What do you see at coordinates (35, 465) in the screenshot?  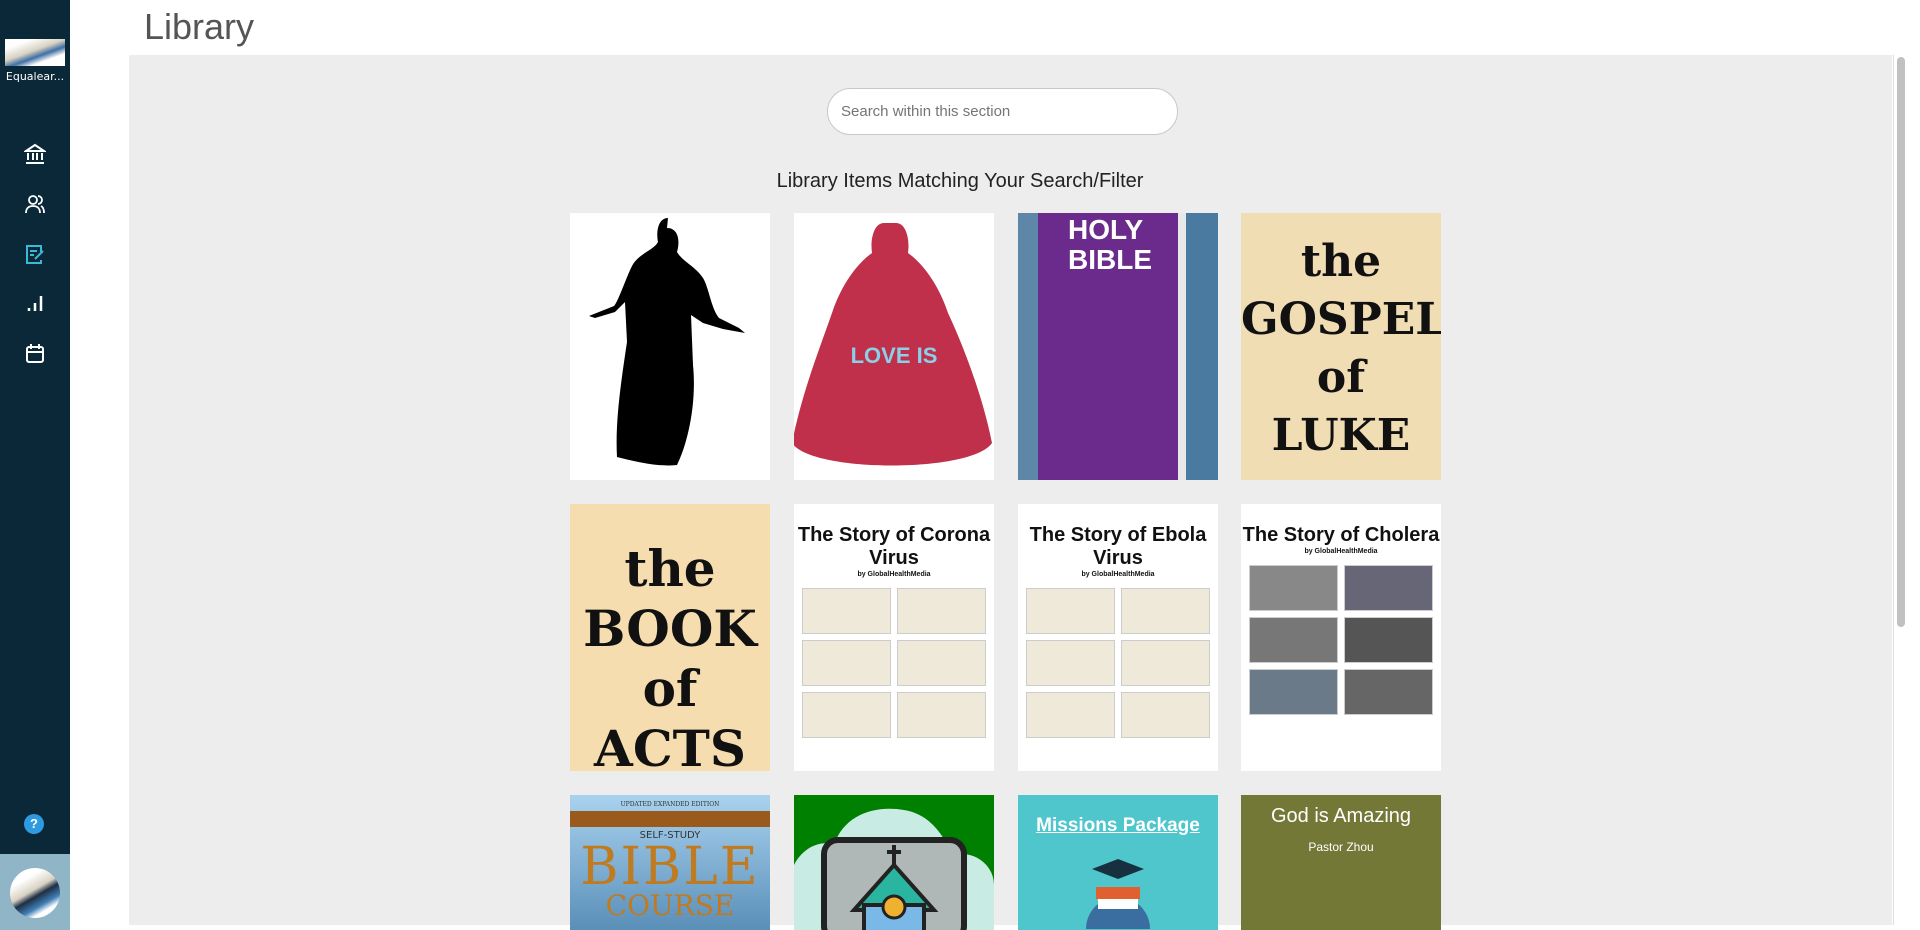 I see `sidebar: Equalear... ?` at bounding box center [35, 465].